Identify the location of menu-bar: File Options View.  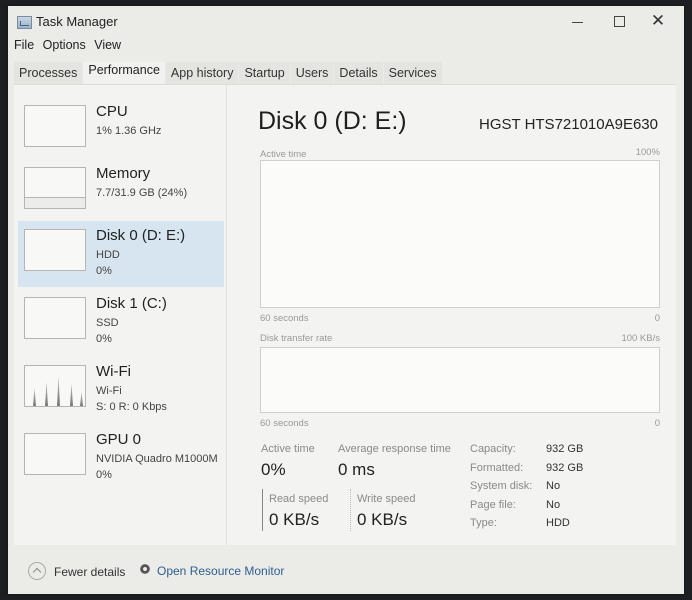
(70, 47).